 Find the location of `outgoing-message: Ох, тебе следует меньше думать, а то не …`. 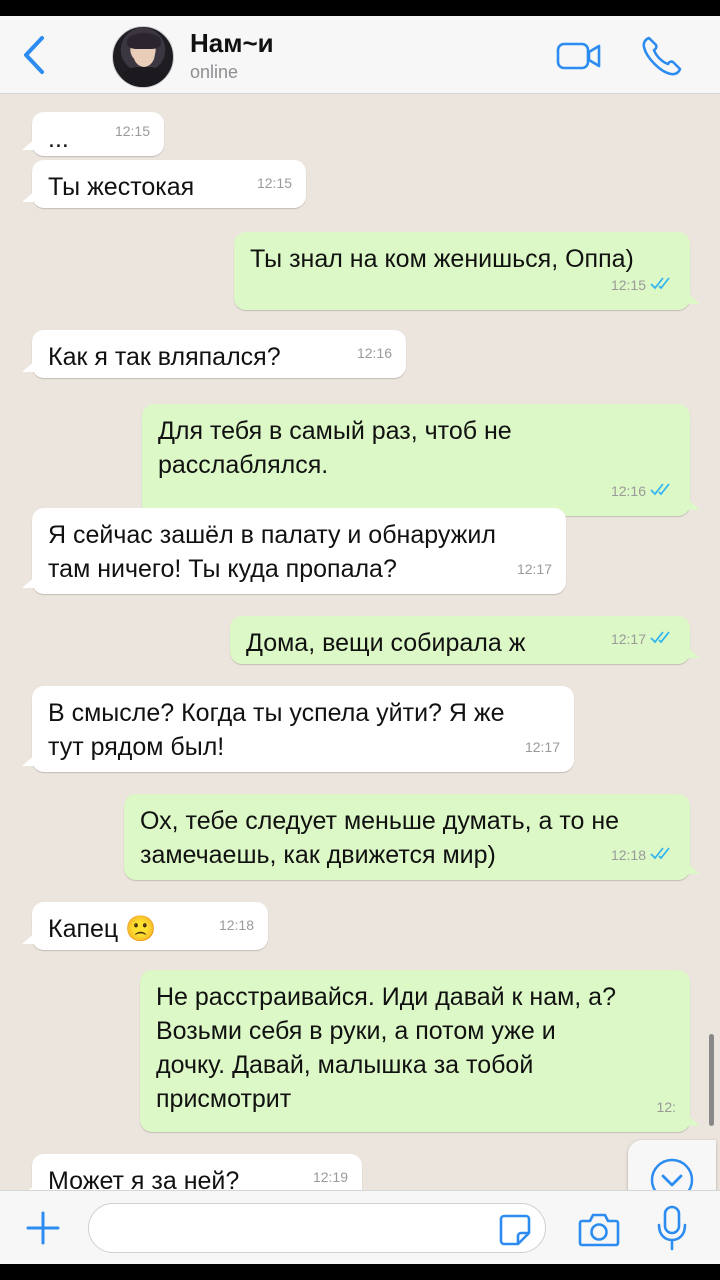

outgoing-message: Ох, тебе следует меньше думать, а то не … is located at coordinates (412, 837).